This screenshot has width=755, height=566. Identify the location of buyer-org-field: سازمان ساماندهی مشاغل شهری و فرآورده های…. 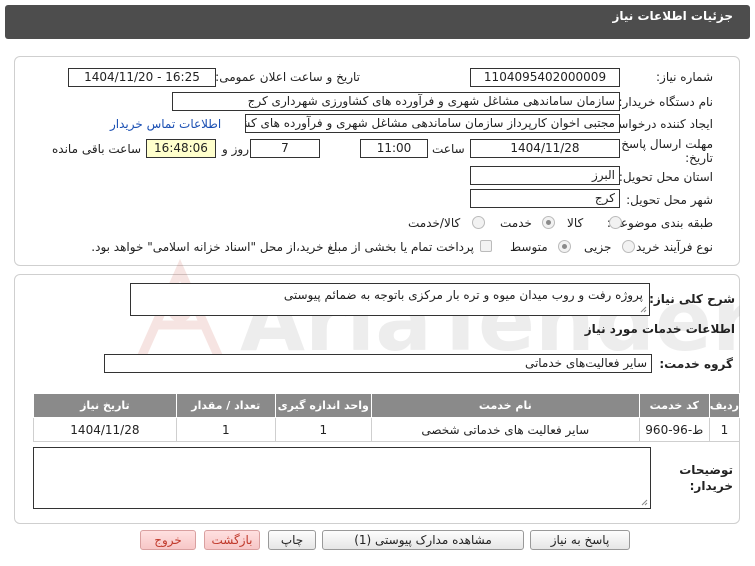
(396, 101).